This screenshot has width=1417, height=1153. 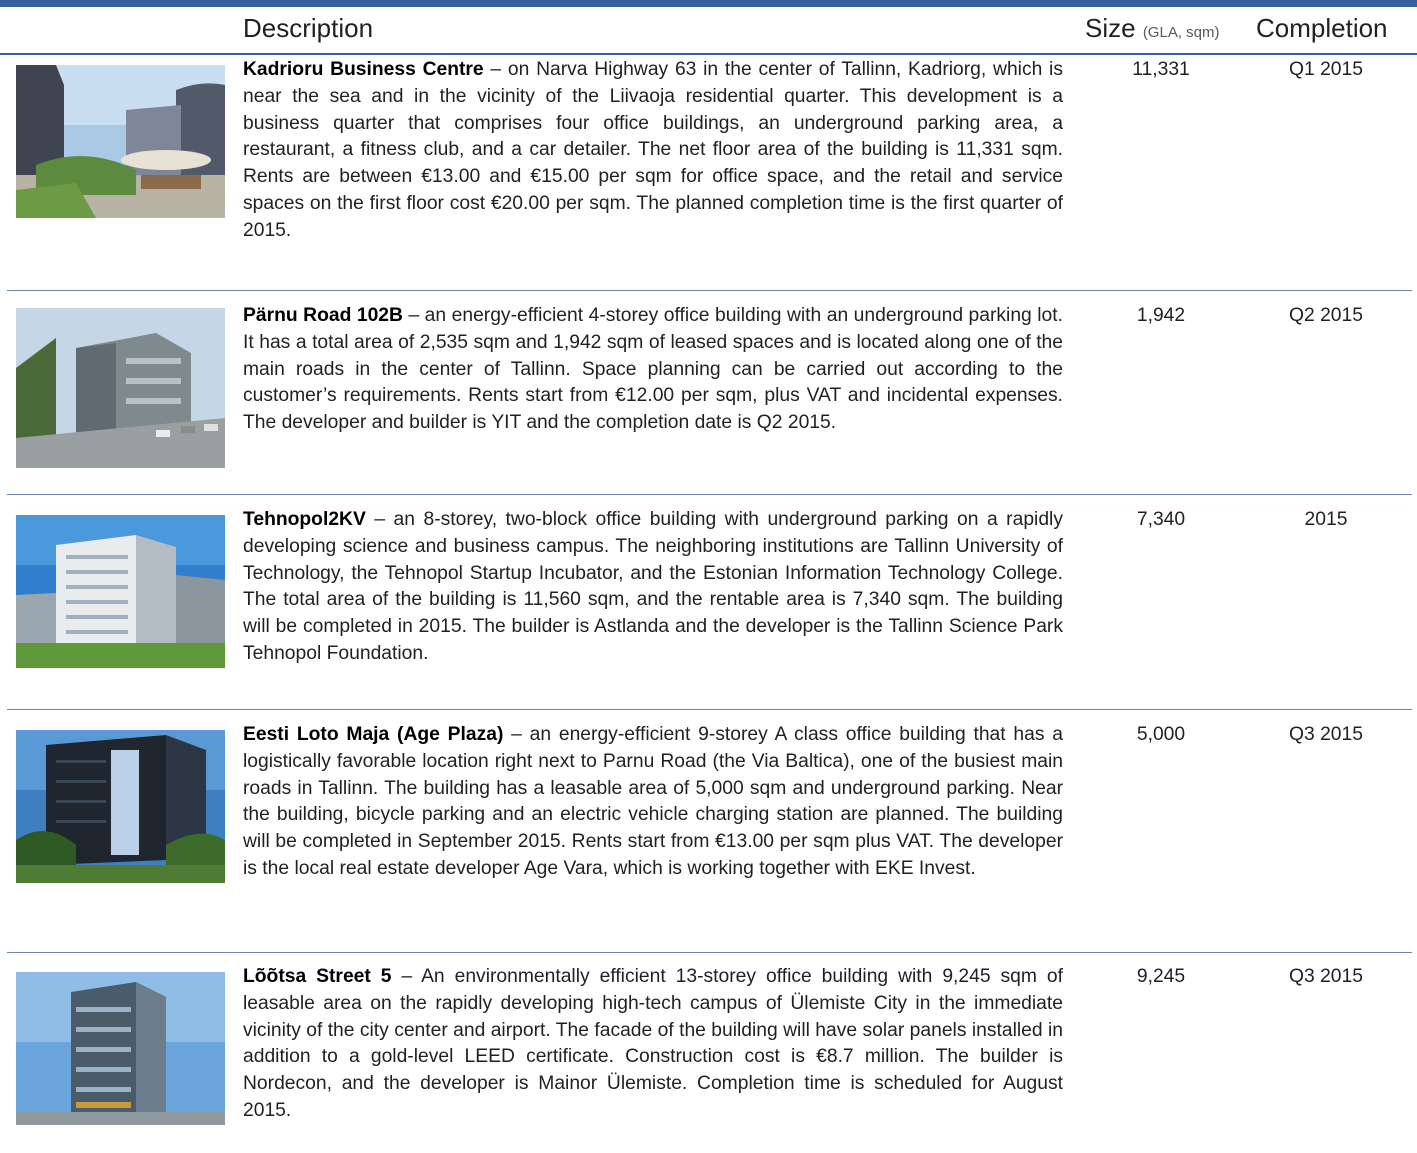 I want to click on row-completion: Q2 2015, so click(x=1326, y=315).